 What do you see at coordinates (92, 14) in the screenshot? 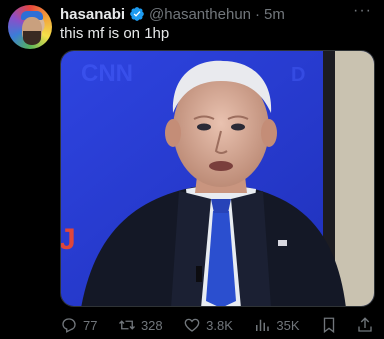
I see `display-name: hasanabi` at bounding box center [92, 14].